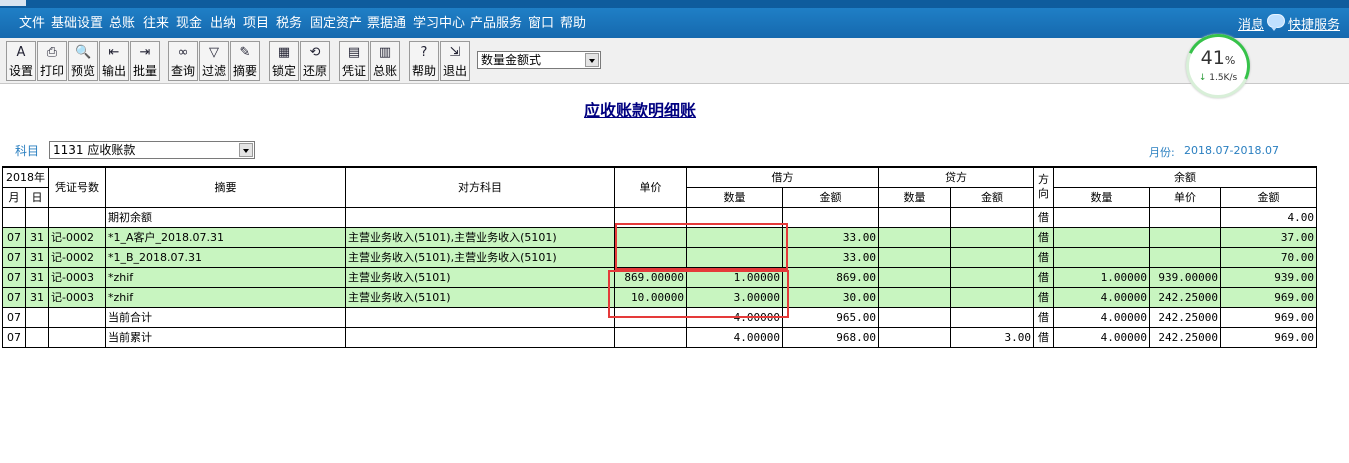 This screenshot has height=463, width=1349. I want to click on menu-help: 帮助, so click(573, 24).